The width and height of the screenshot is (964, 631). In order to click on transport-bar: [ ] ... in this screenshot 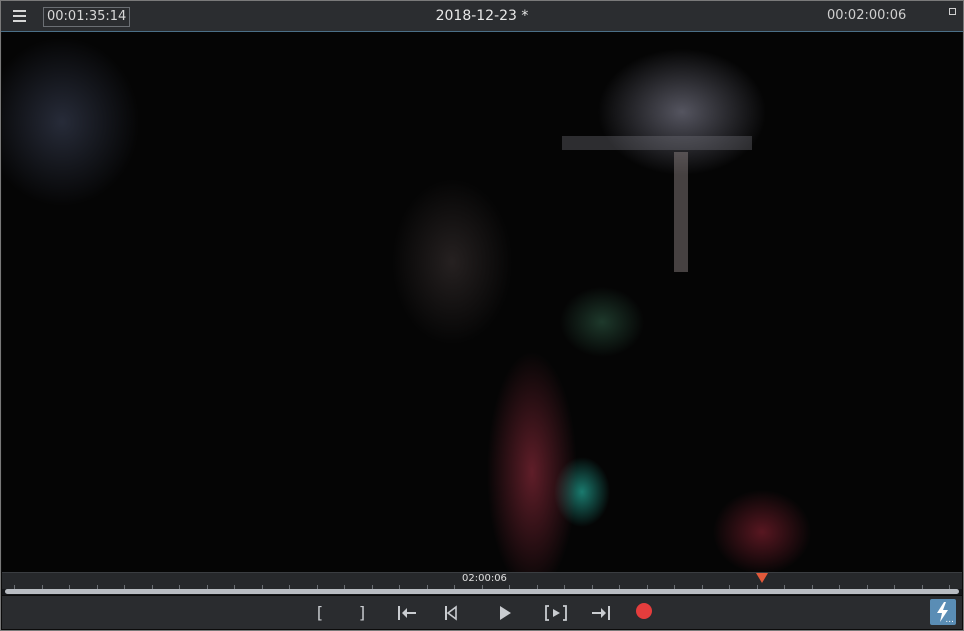, I will do `click(482, 612)`.